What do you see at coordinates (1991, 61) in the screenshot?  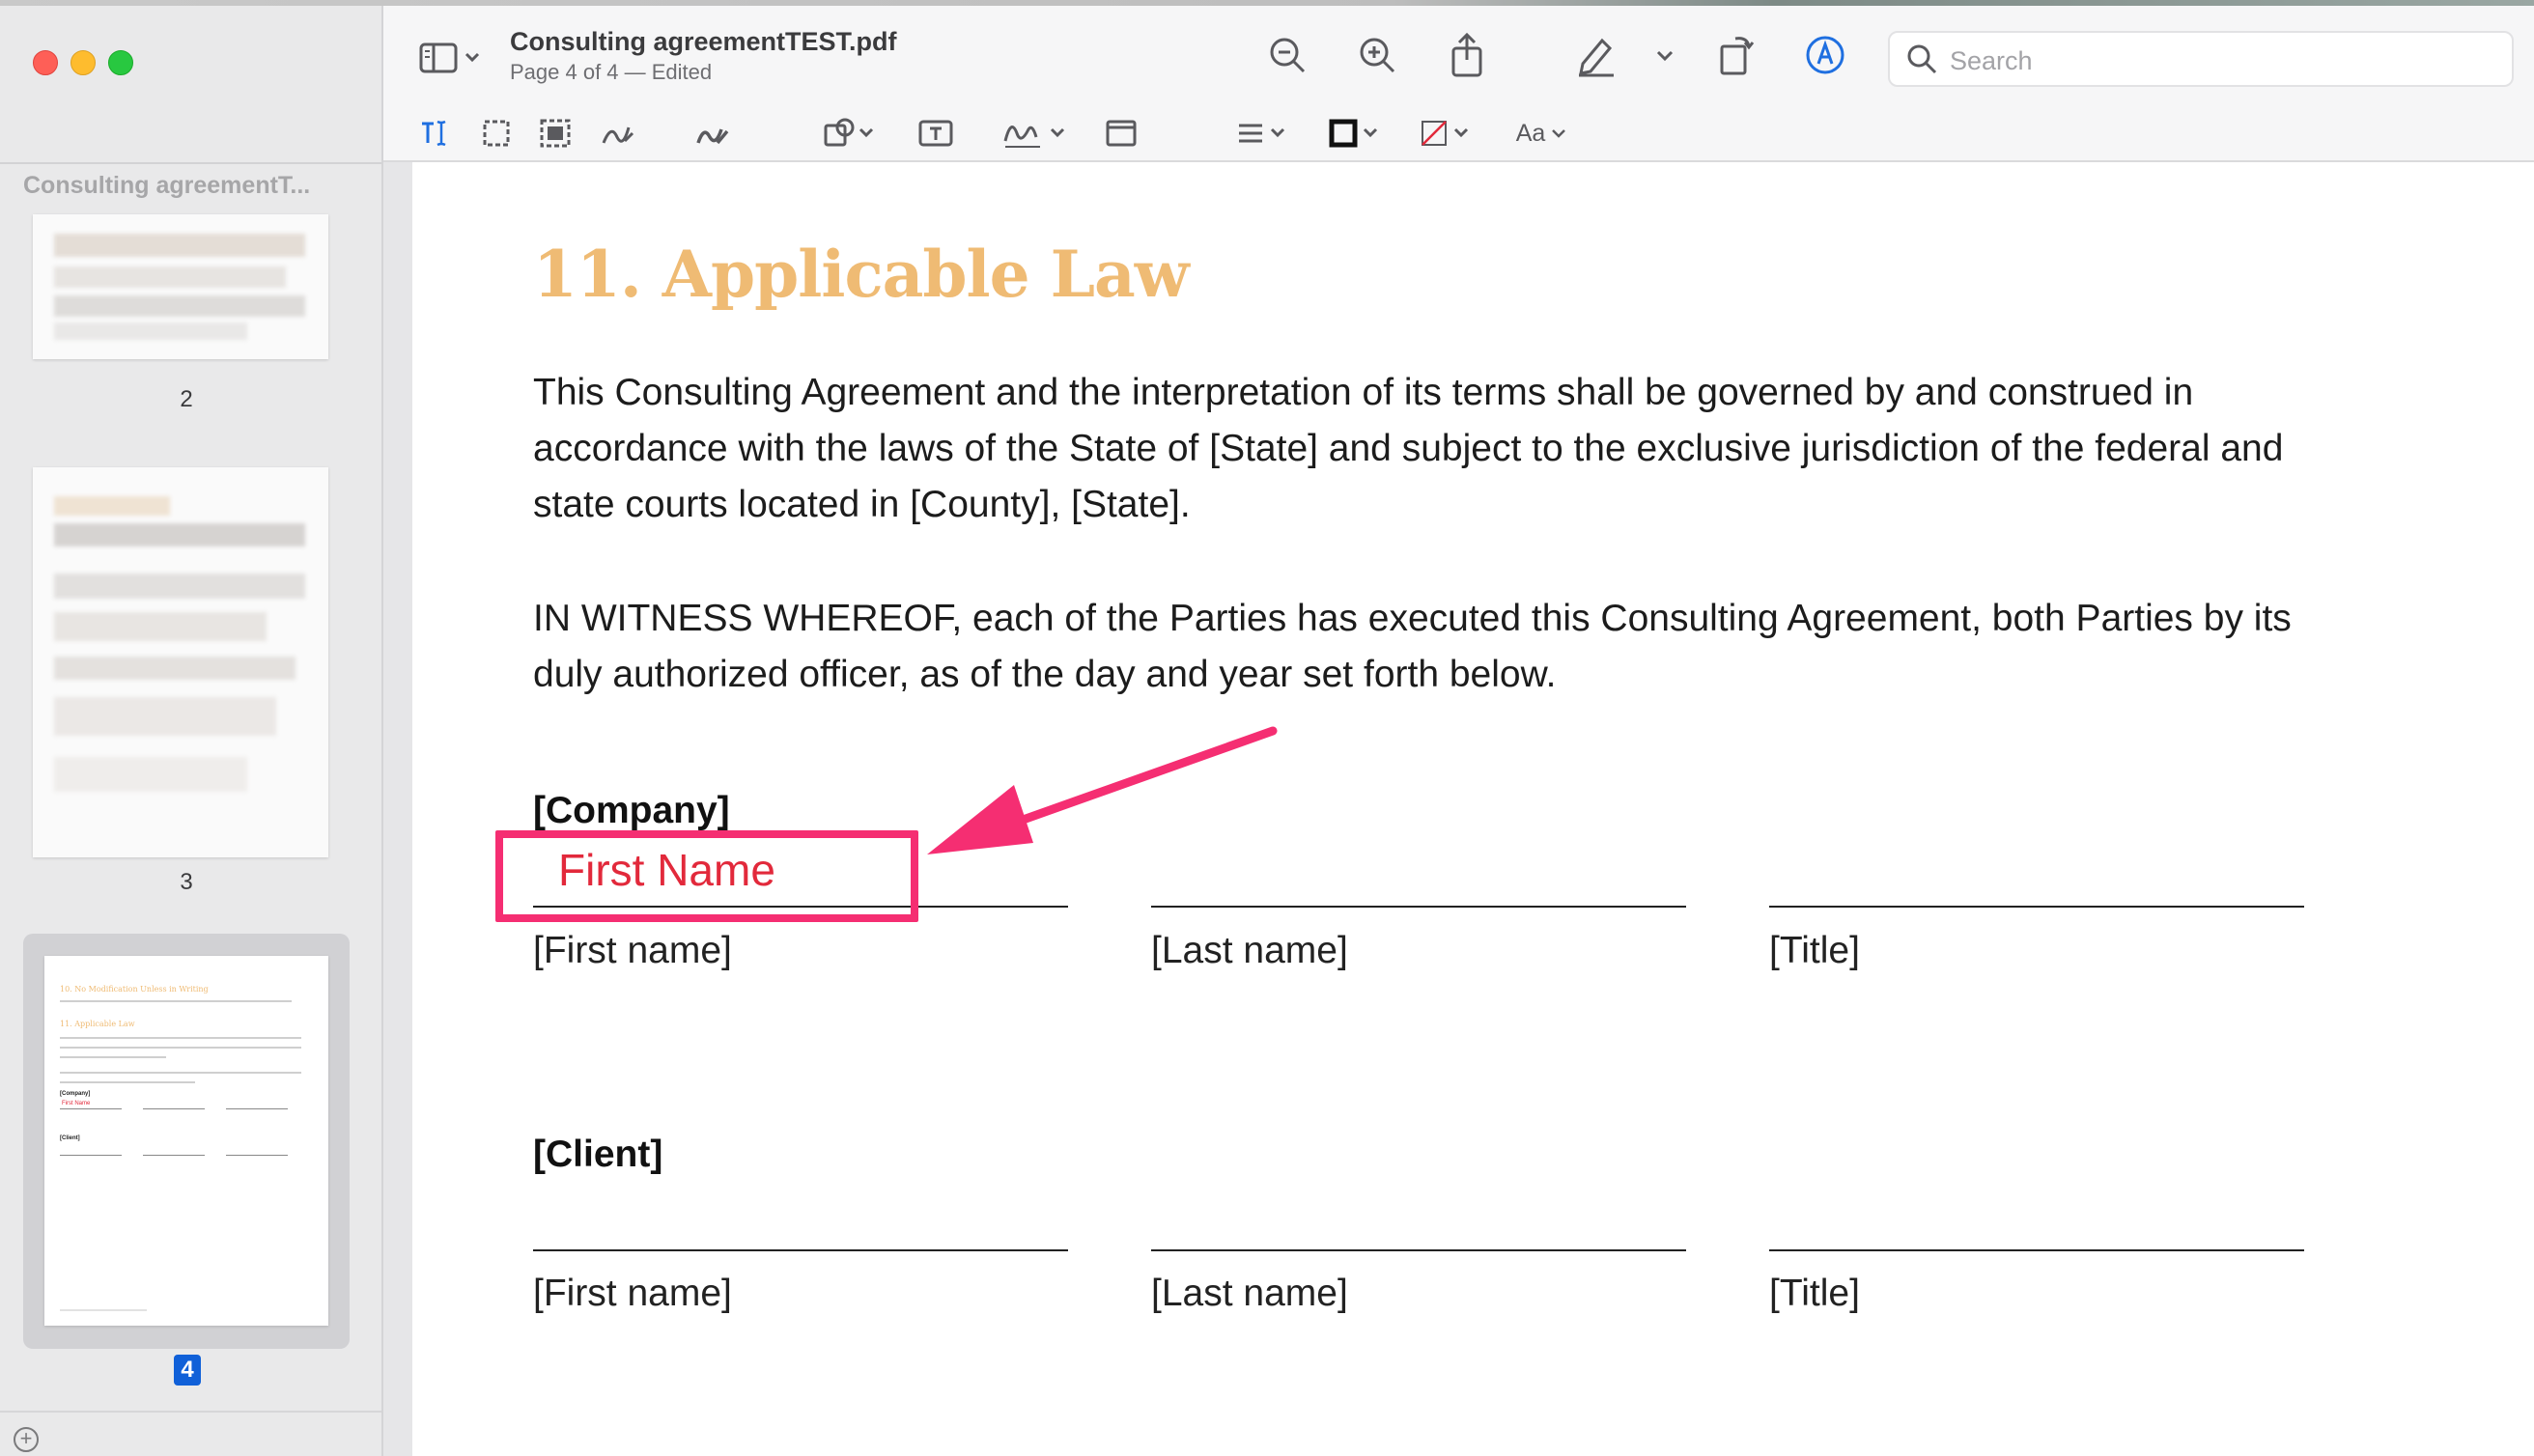 I see `search-placeholder: Search` at bounding box center [1991, 61].